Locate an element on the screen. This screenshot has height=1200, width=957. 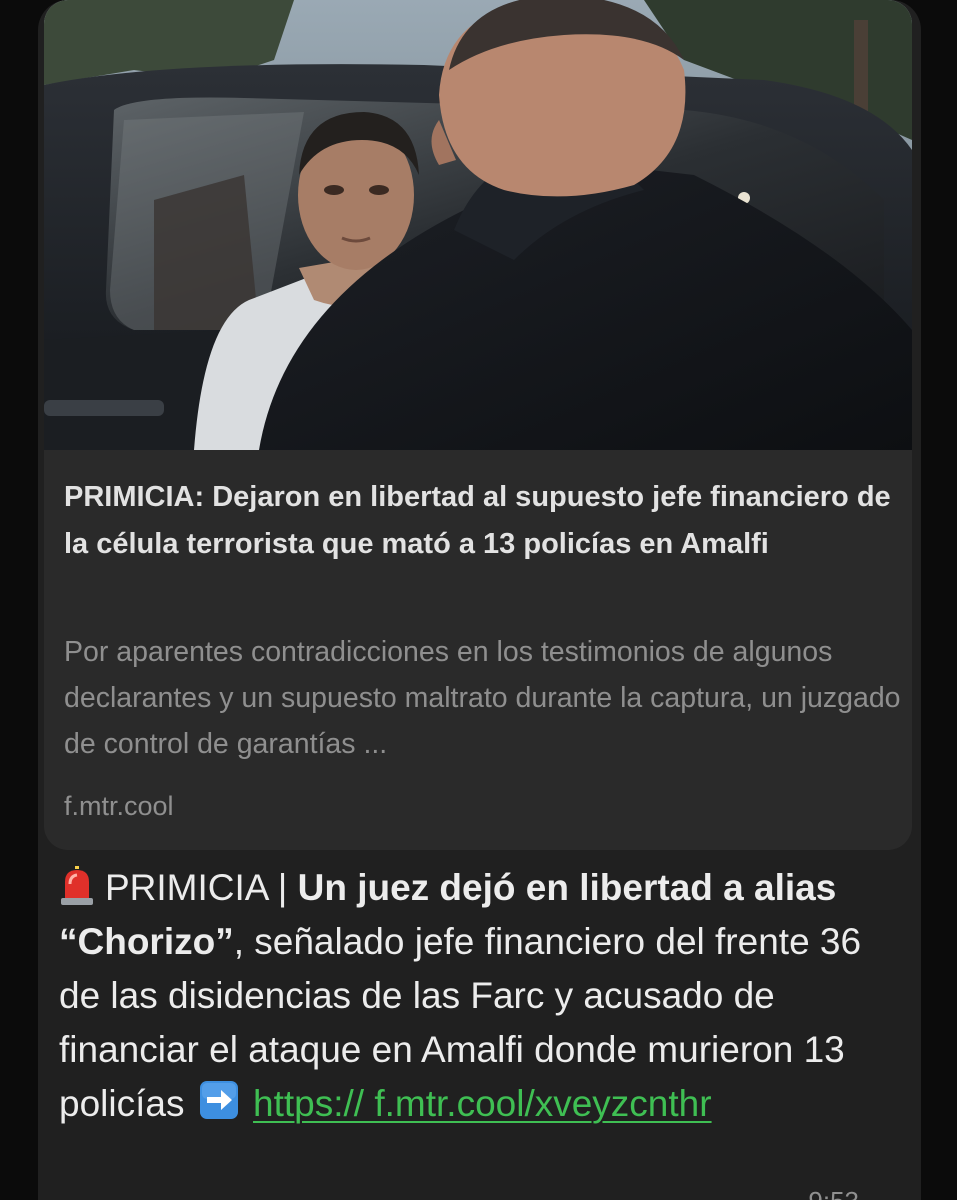
link-preview-domain: f.mtr.cool is located at coordinates (119, 806).